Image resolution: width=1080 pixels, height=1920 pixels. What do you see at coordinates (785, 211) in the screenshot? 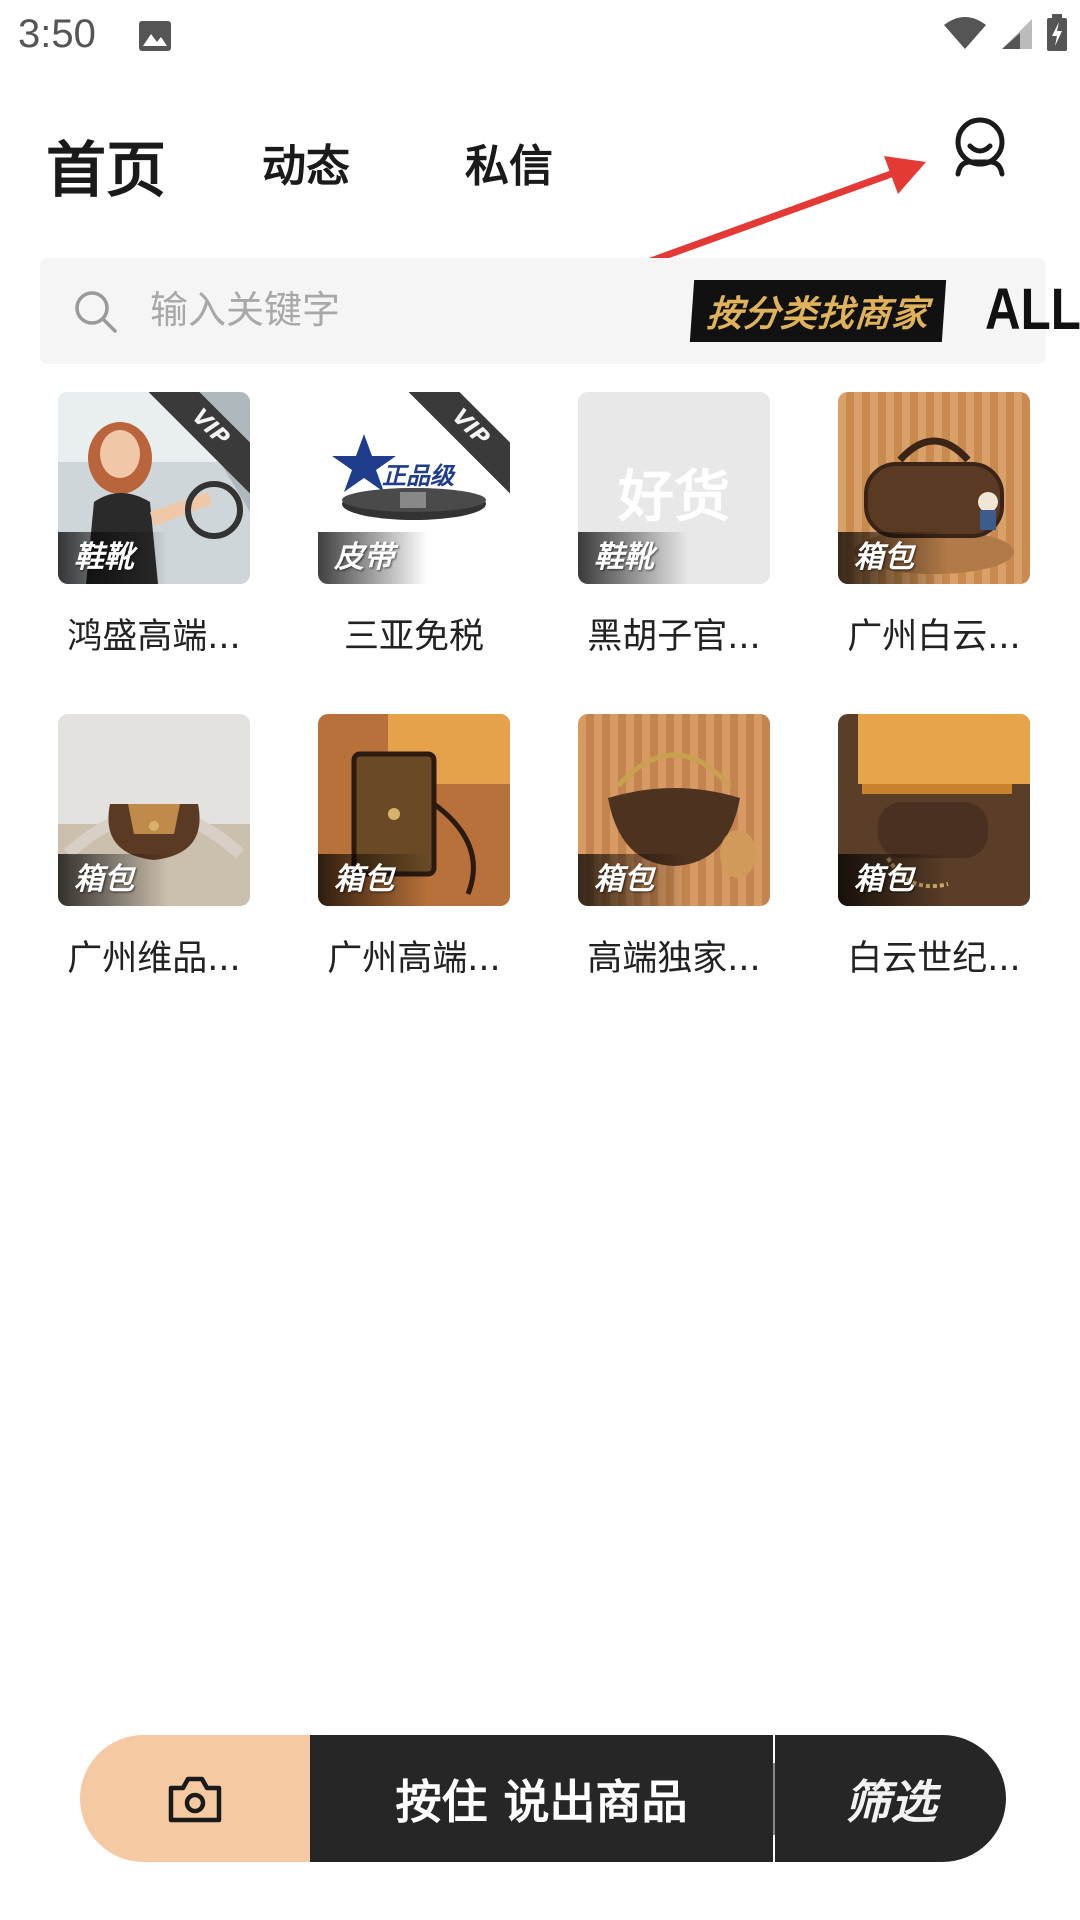
I see `annotation-arrow` at bounding box center [785, 211].